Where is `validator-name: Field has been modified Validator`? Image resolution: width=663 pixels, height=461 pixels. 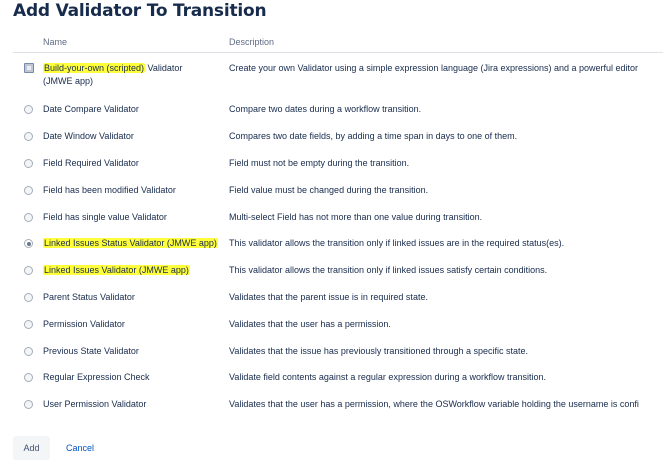
validator-name: Field has been modified Validator is located at coordinates (109, 190).